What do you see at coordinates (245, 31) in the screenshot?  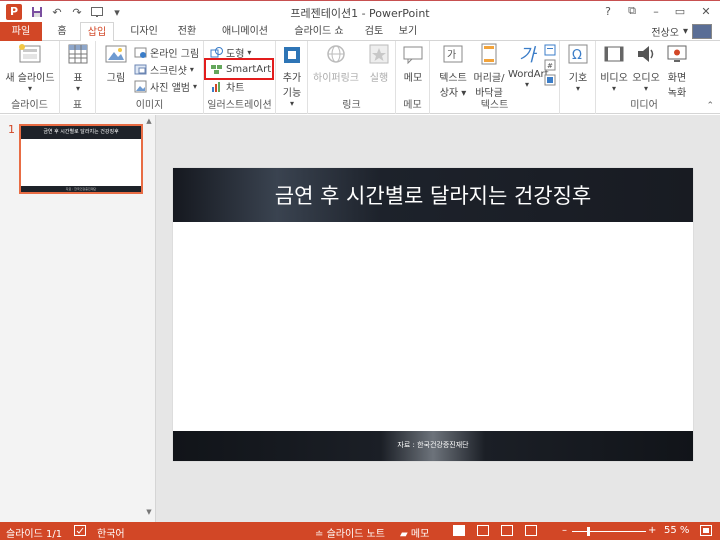 I see `tab-animations: 애니메이션` at bounding box center [245, 31].